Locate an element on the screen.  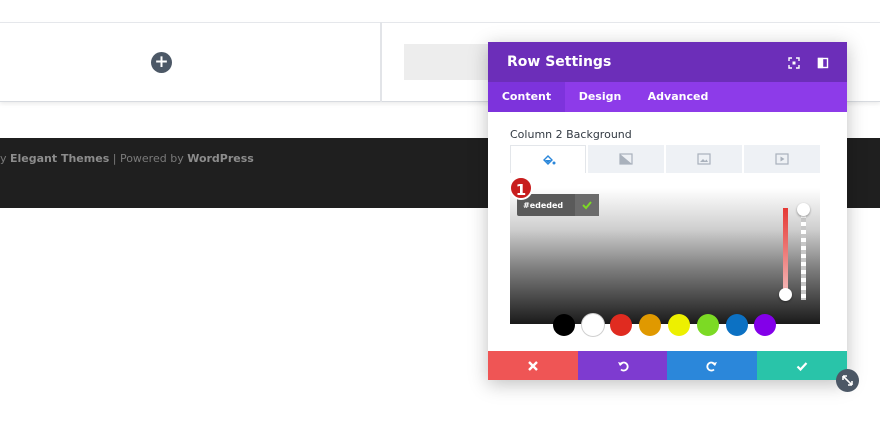
column-2-module is located at coordinates (447, 62).